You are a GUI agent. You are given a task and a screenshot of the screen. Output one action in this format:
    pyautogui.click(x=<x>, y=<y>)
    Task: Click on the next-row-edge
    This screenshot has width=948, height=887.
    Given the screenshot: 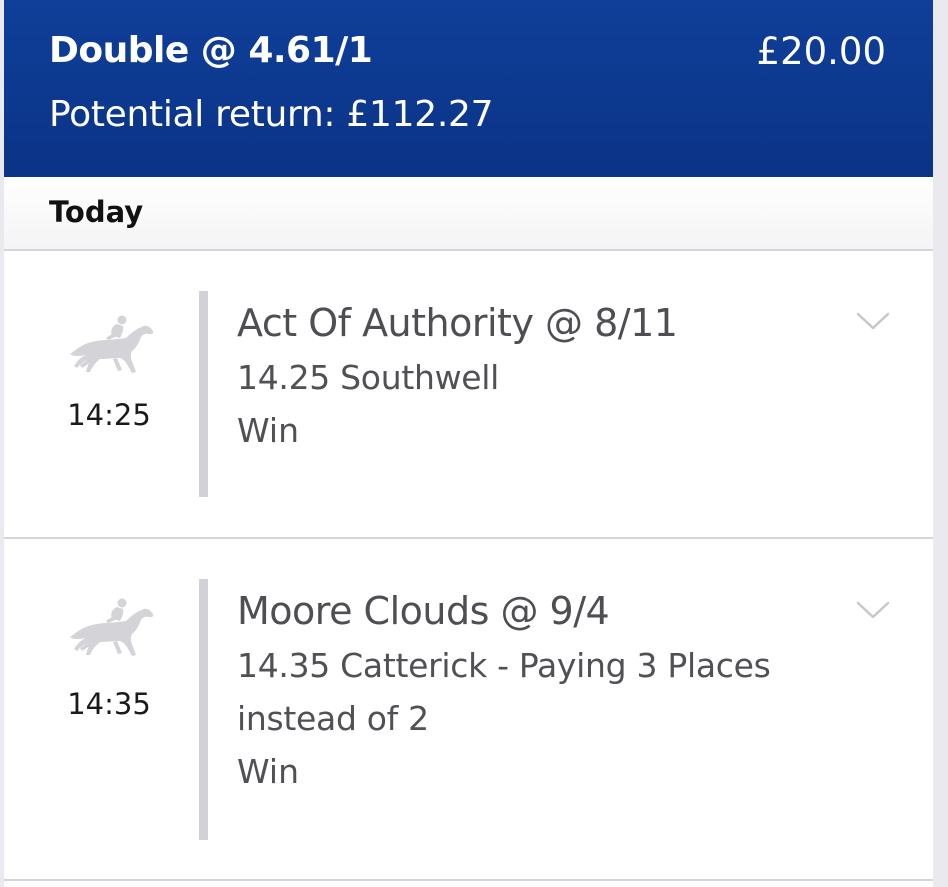 What is the action you would take?
    pyautogui.click(x=468, y=884)
    